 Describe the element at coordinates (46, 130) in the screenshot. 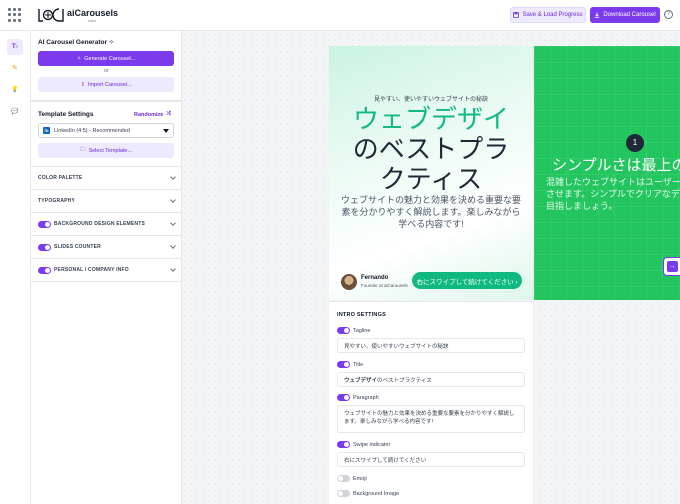

I see `linkedin-icon: in` at that location.